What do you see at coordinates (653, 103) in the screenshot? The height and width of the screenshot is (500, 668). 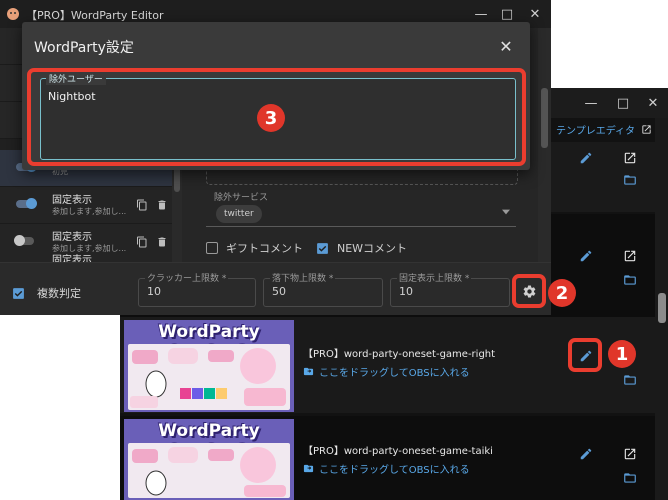 I see `close-icon: ✕` at bounding box center [653, 103].